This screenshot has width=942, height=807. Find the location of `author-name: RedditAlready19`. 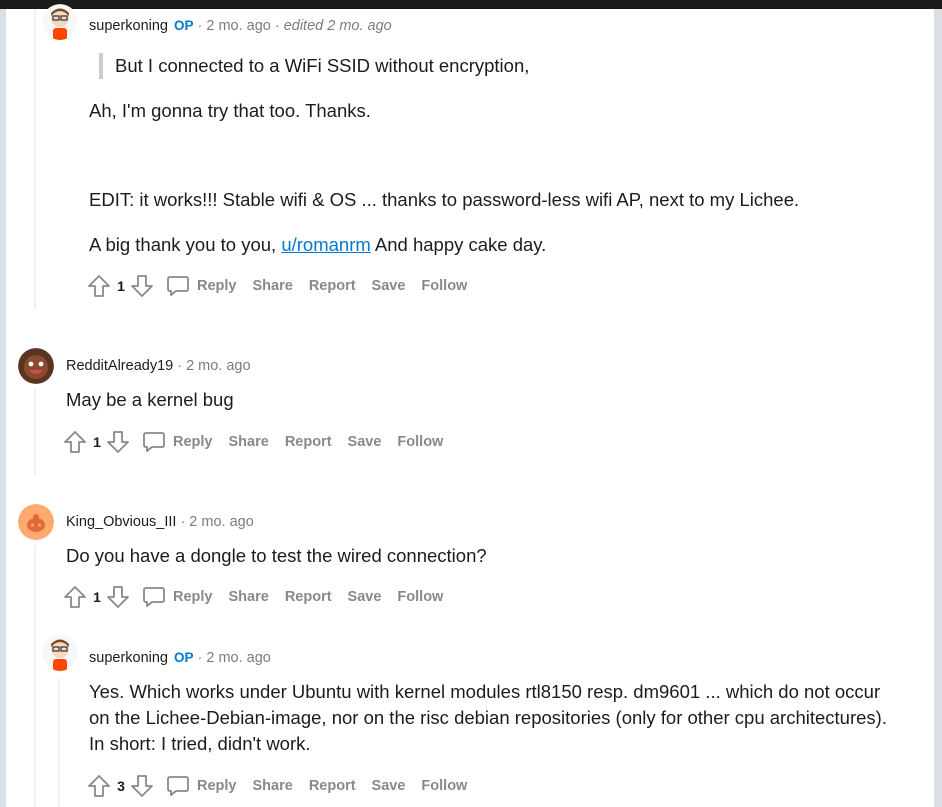

author-name: RedditAlready19 is located at coordinates (119, 366).